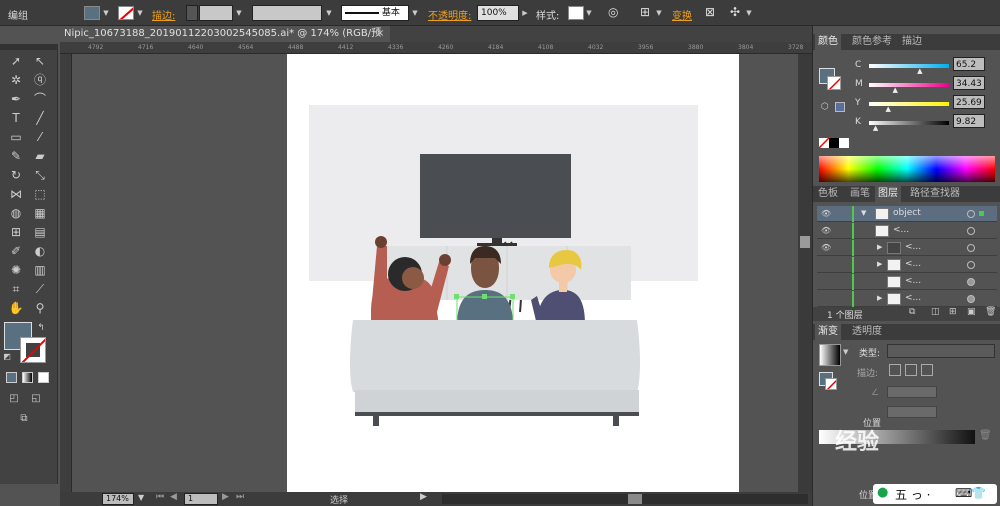 This screenshot has width=1000, height=506. Describe the element at coordinates (16, 213) in the screenshot. I see `shape-builder-tool-icon: ◍` at that location.